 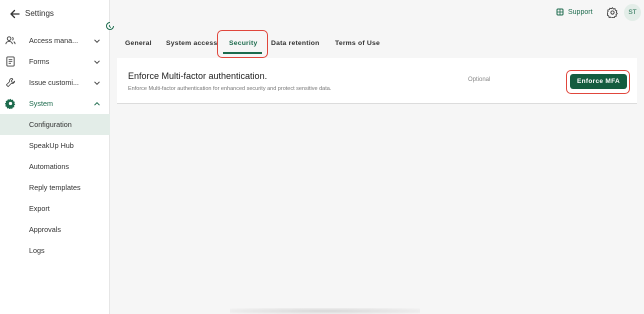 What do you see at coordinates (138, 43) in the screenshot?
I see `tab-general: General` at bounding box center [138, 43].